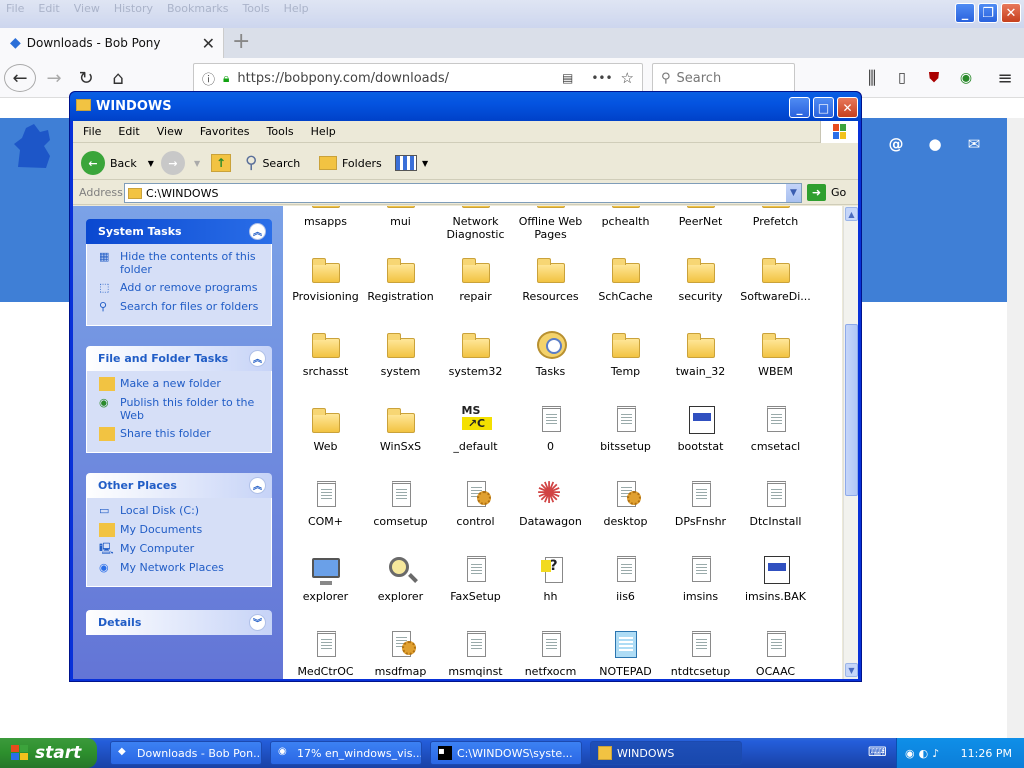  Describe the element at coordinates (475, 434) in the screenshot. I see `file-item: MS ↗C _default` at that location.